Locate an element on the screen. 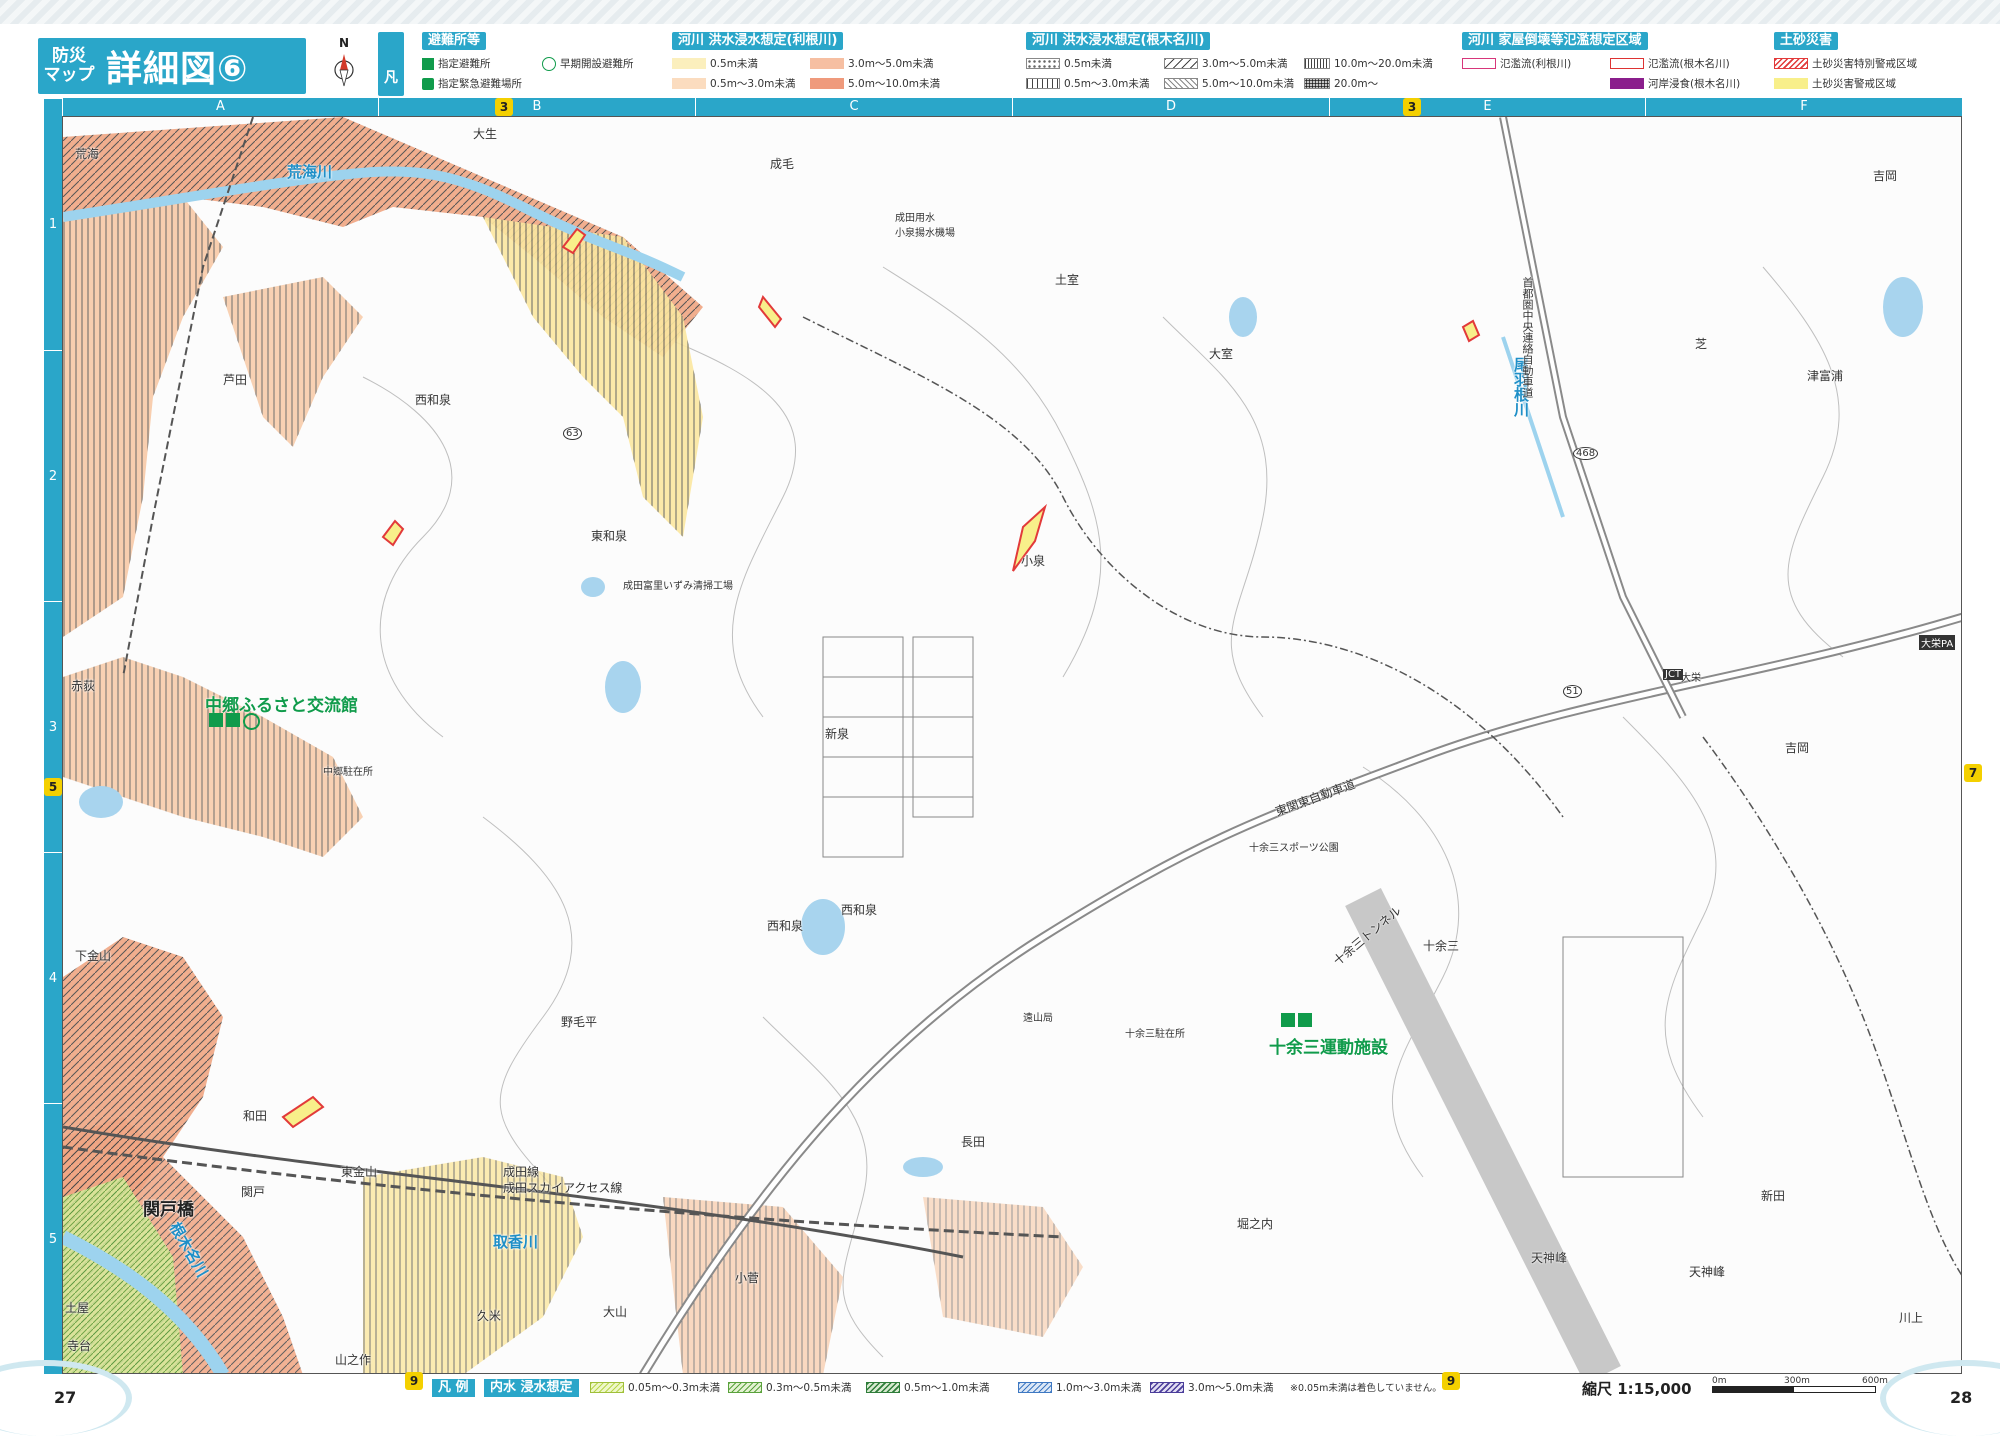  grid-col-a: A is located at coordinates (220, 107).